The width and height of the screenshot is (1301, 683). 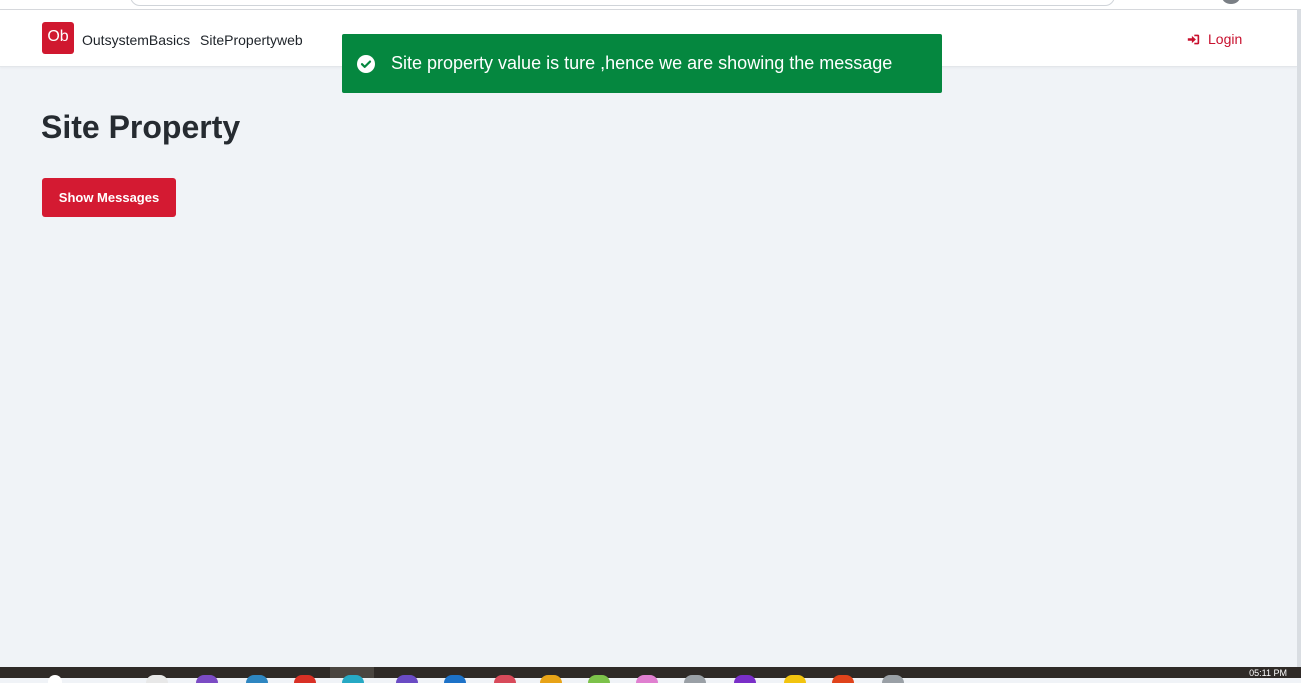 What do you see at coordinates (141, 127) in the screenshot?
I see `page-title: Site Property` at bounding box center [141, 127].